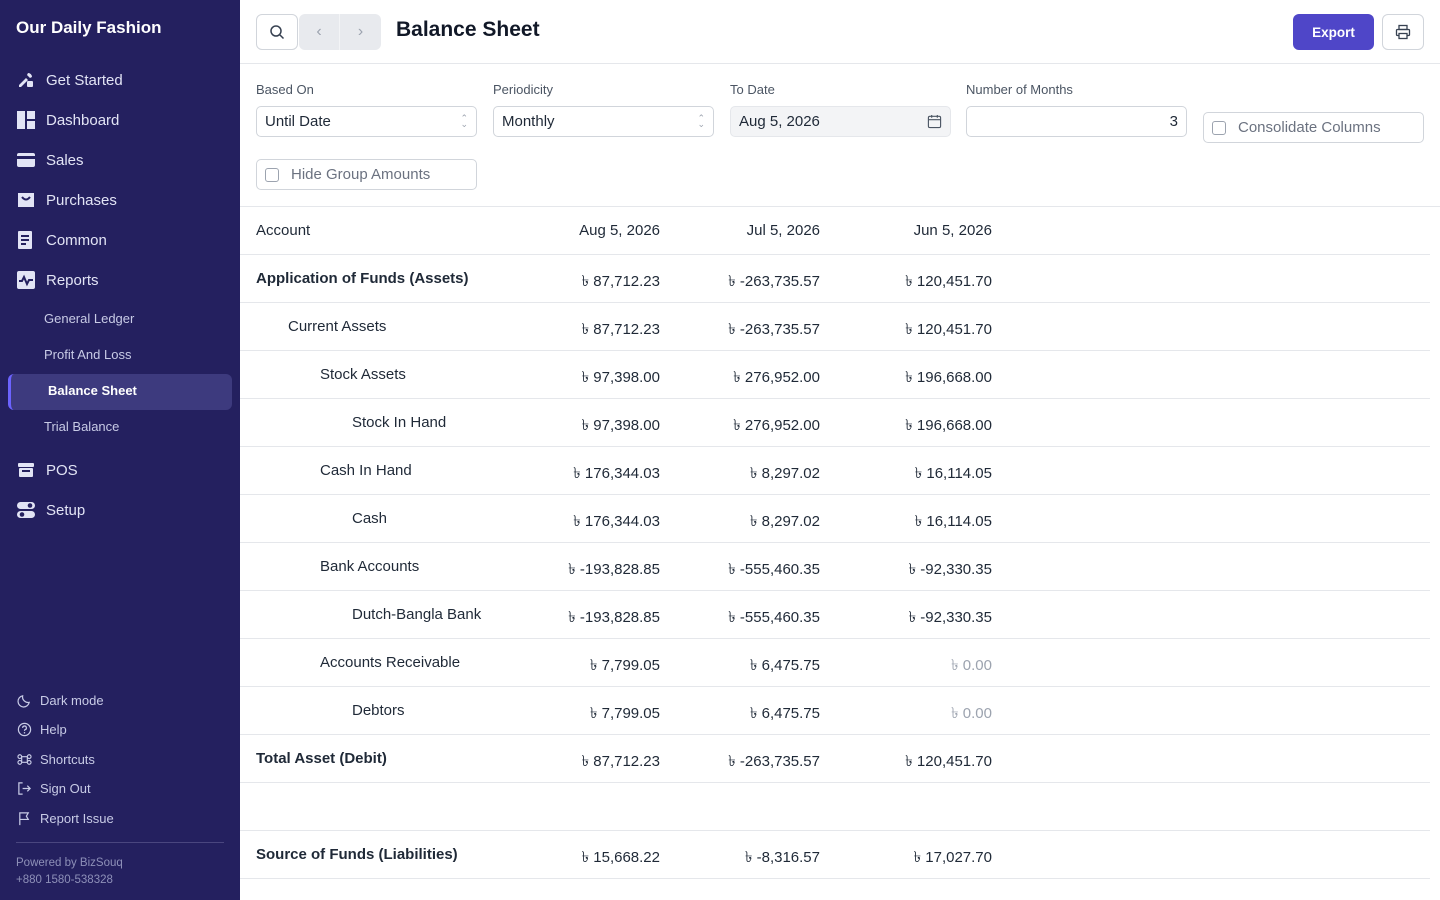 Image resolution: width=1440 pixels, height=900 pixels. Describe the element at coordinates (835, 711) in the screenshot. I see `table-row: Debtors ৳ 7,799.05 ৳ 6,475.75 ৳ 0.00` at that location.